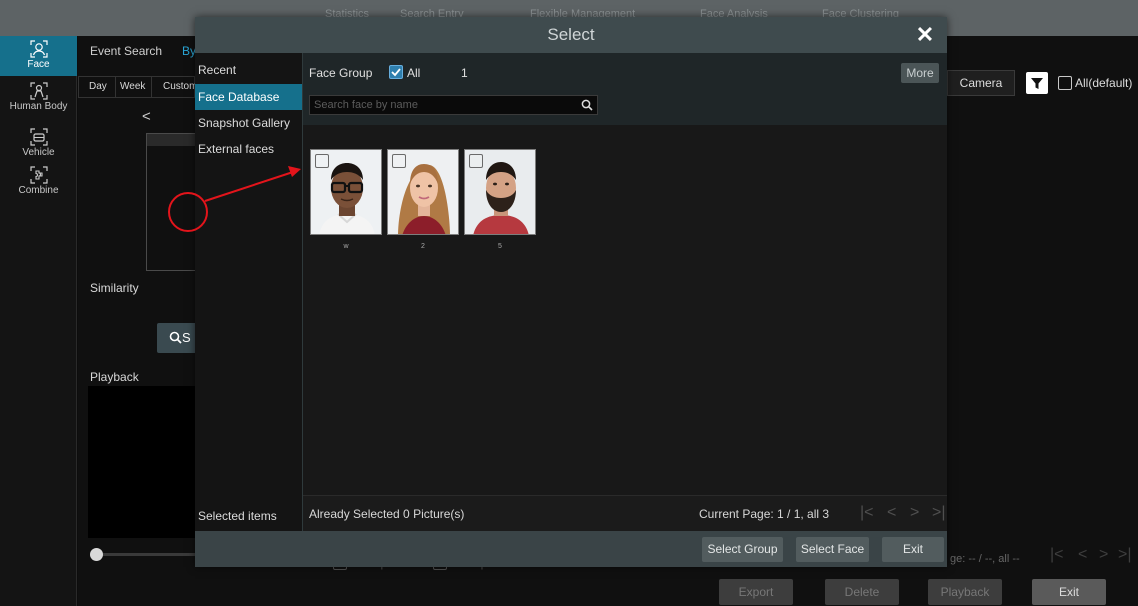 This screenshot has height=606, width=1138. I want to click on tab-event-search: Event Search, so click(126, 51).